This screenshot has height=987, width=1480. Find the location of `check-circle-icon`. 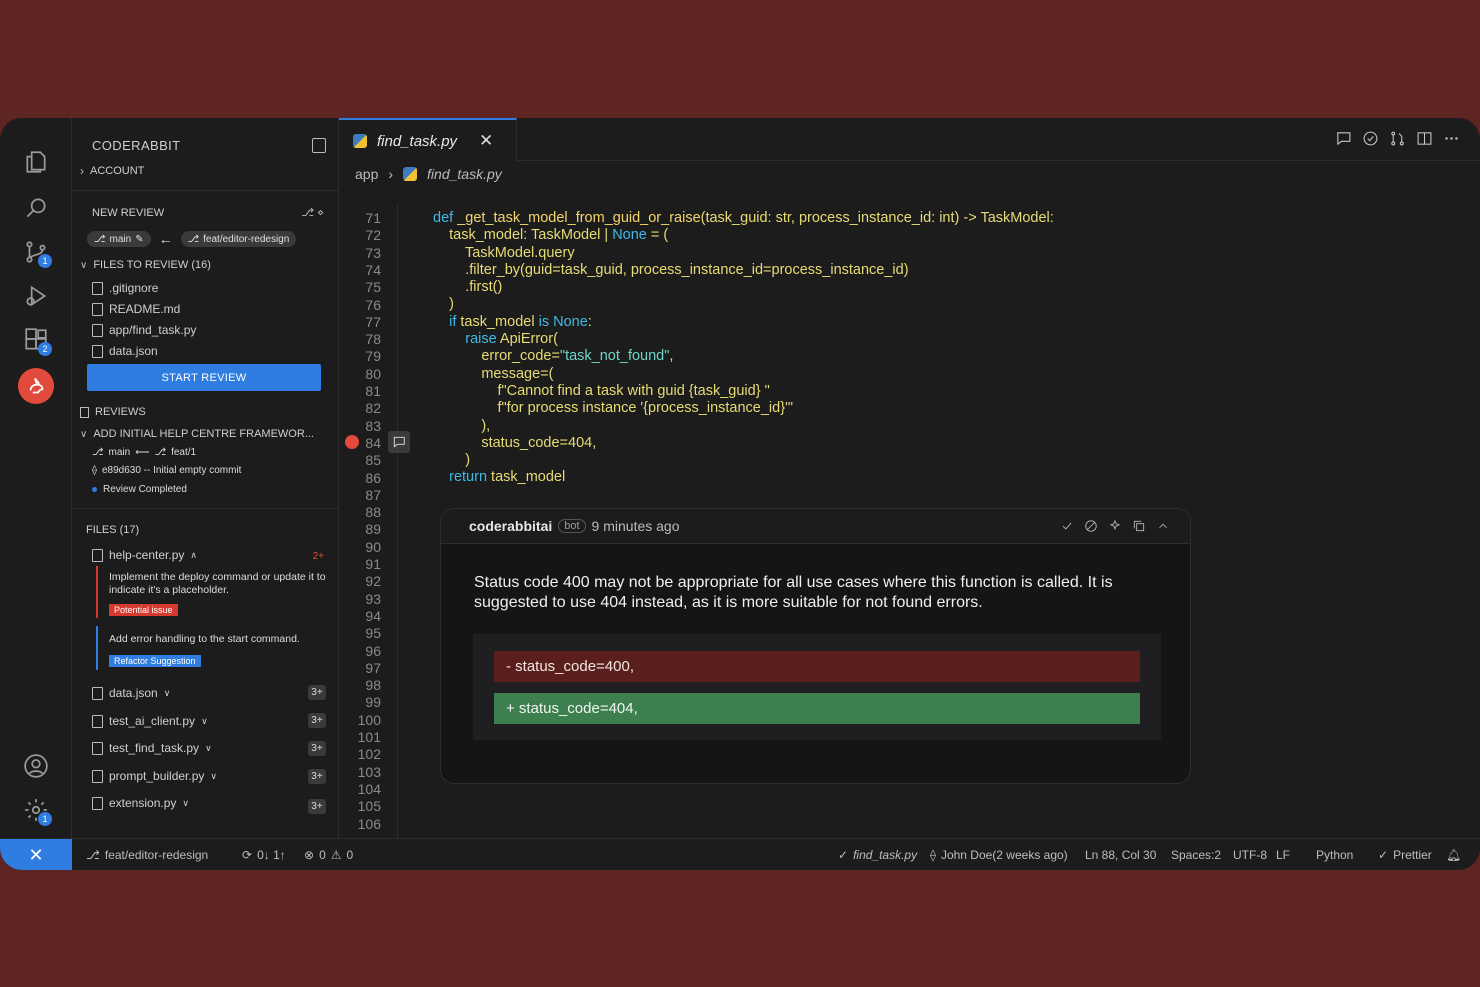

check-circle-icon is located at coordinates (1370, 138).